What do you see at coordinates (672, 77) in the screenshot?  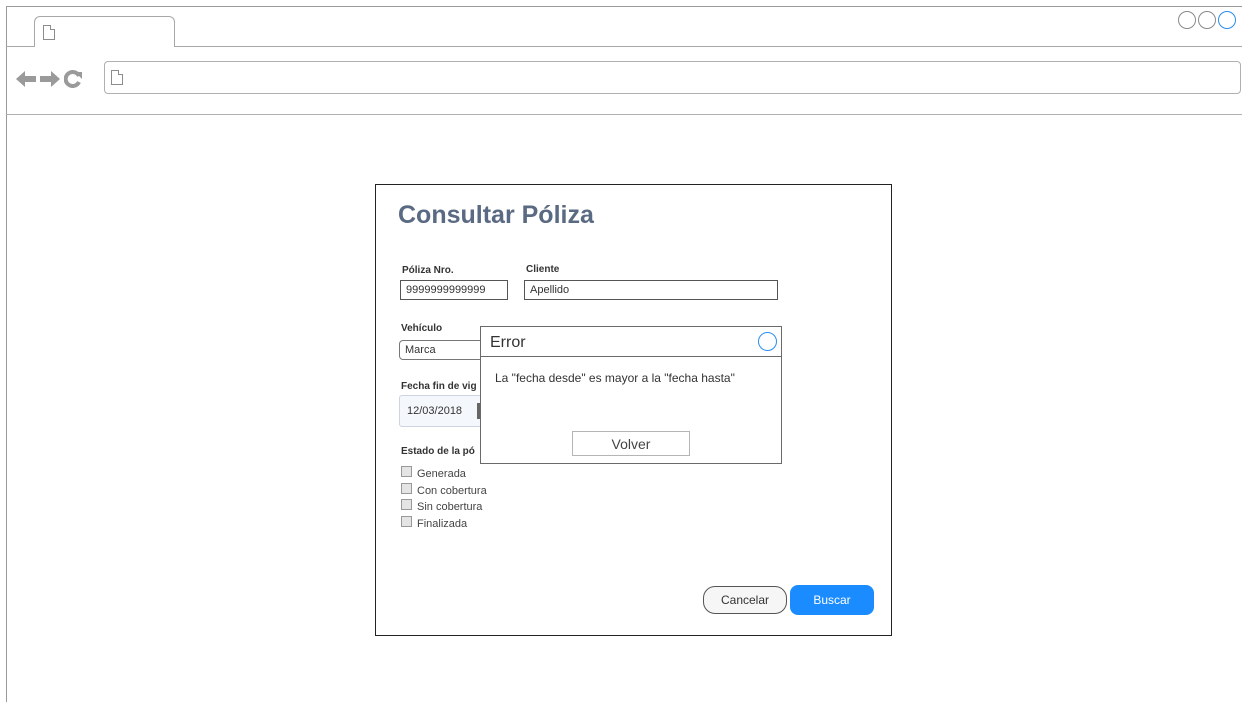 I see `address-bar` at bounding box center [672, 77].